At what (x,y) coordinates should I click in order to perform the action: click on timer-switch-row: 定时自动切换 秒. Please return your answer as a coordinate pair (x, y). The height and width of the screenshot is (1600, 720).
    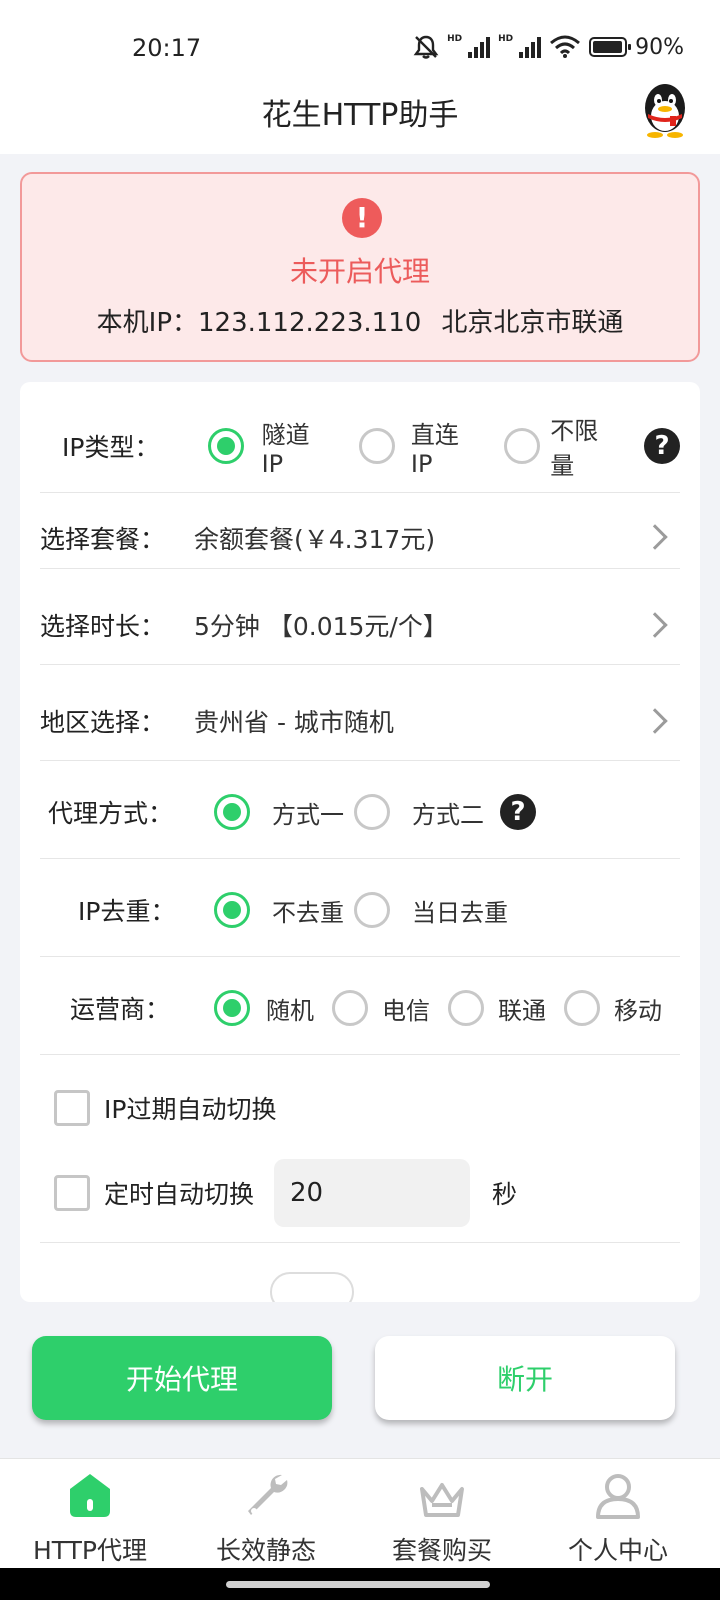
    Looking at the image, I should click on (360, 1193).